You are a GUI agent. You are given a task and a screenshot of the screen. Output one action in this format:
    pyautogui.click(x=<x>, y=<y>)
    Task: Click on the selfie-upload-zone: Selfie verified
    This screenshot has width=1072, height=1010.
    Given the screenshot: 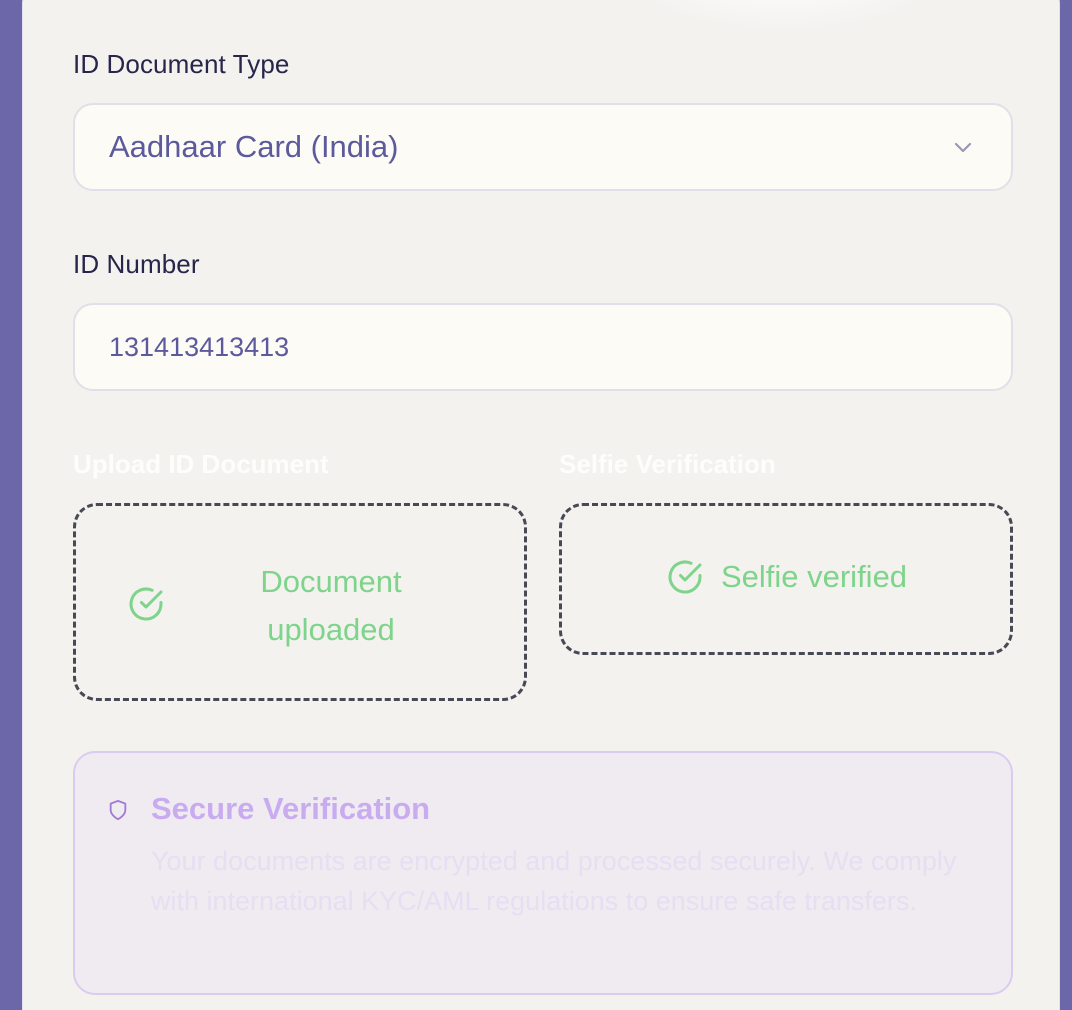 What is the action you would take?
    pyautogui.click(x=786, y=579)
    